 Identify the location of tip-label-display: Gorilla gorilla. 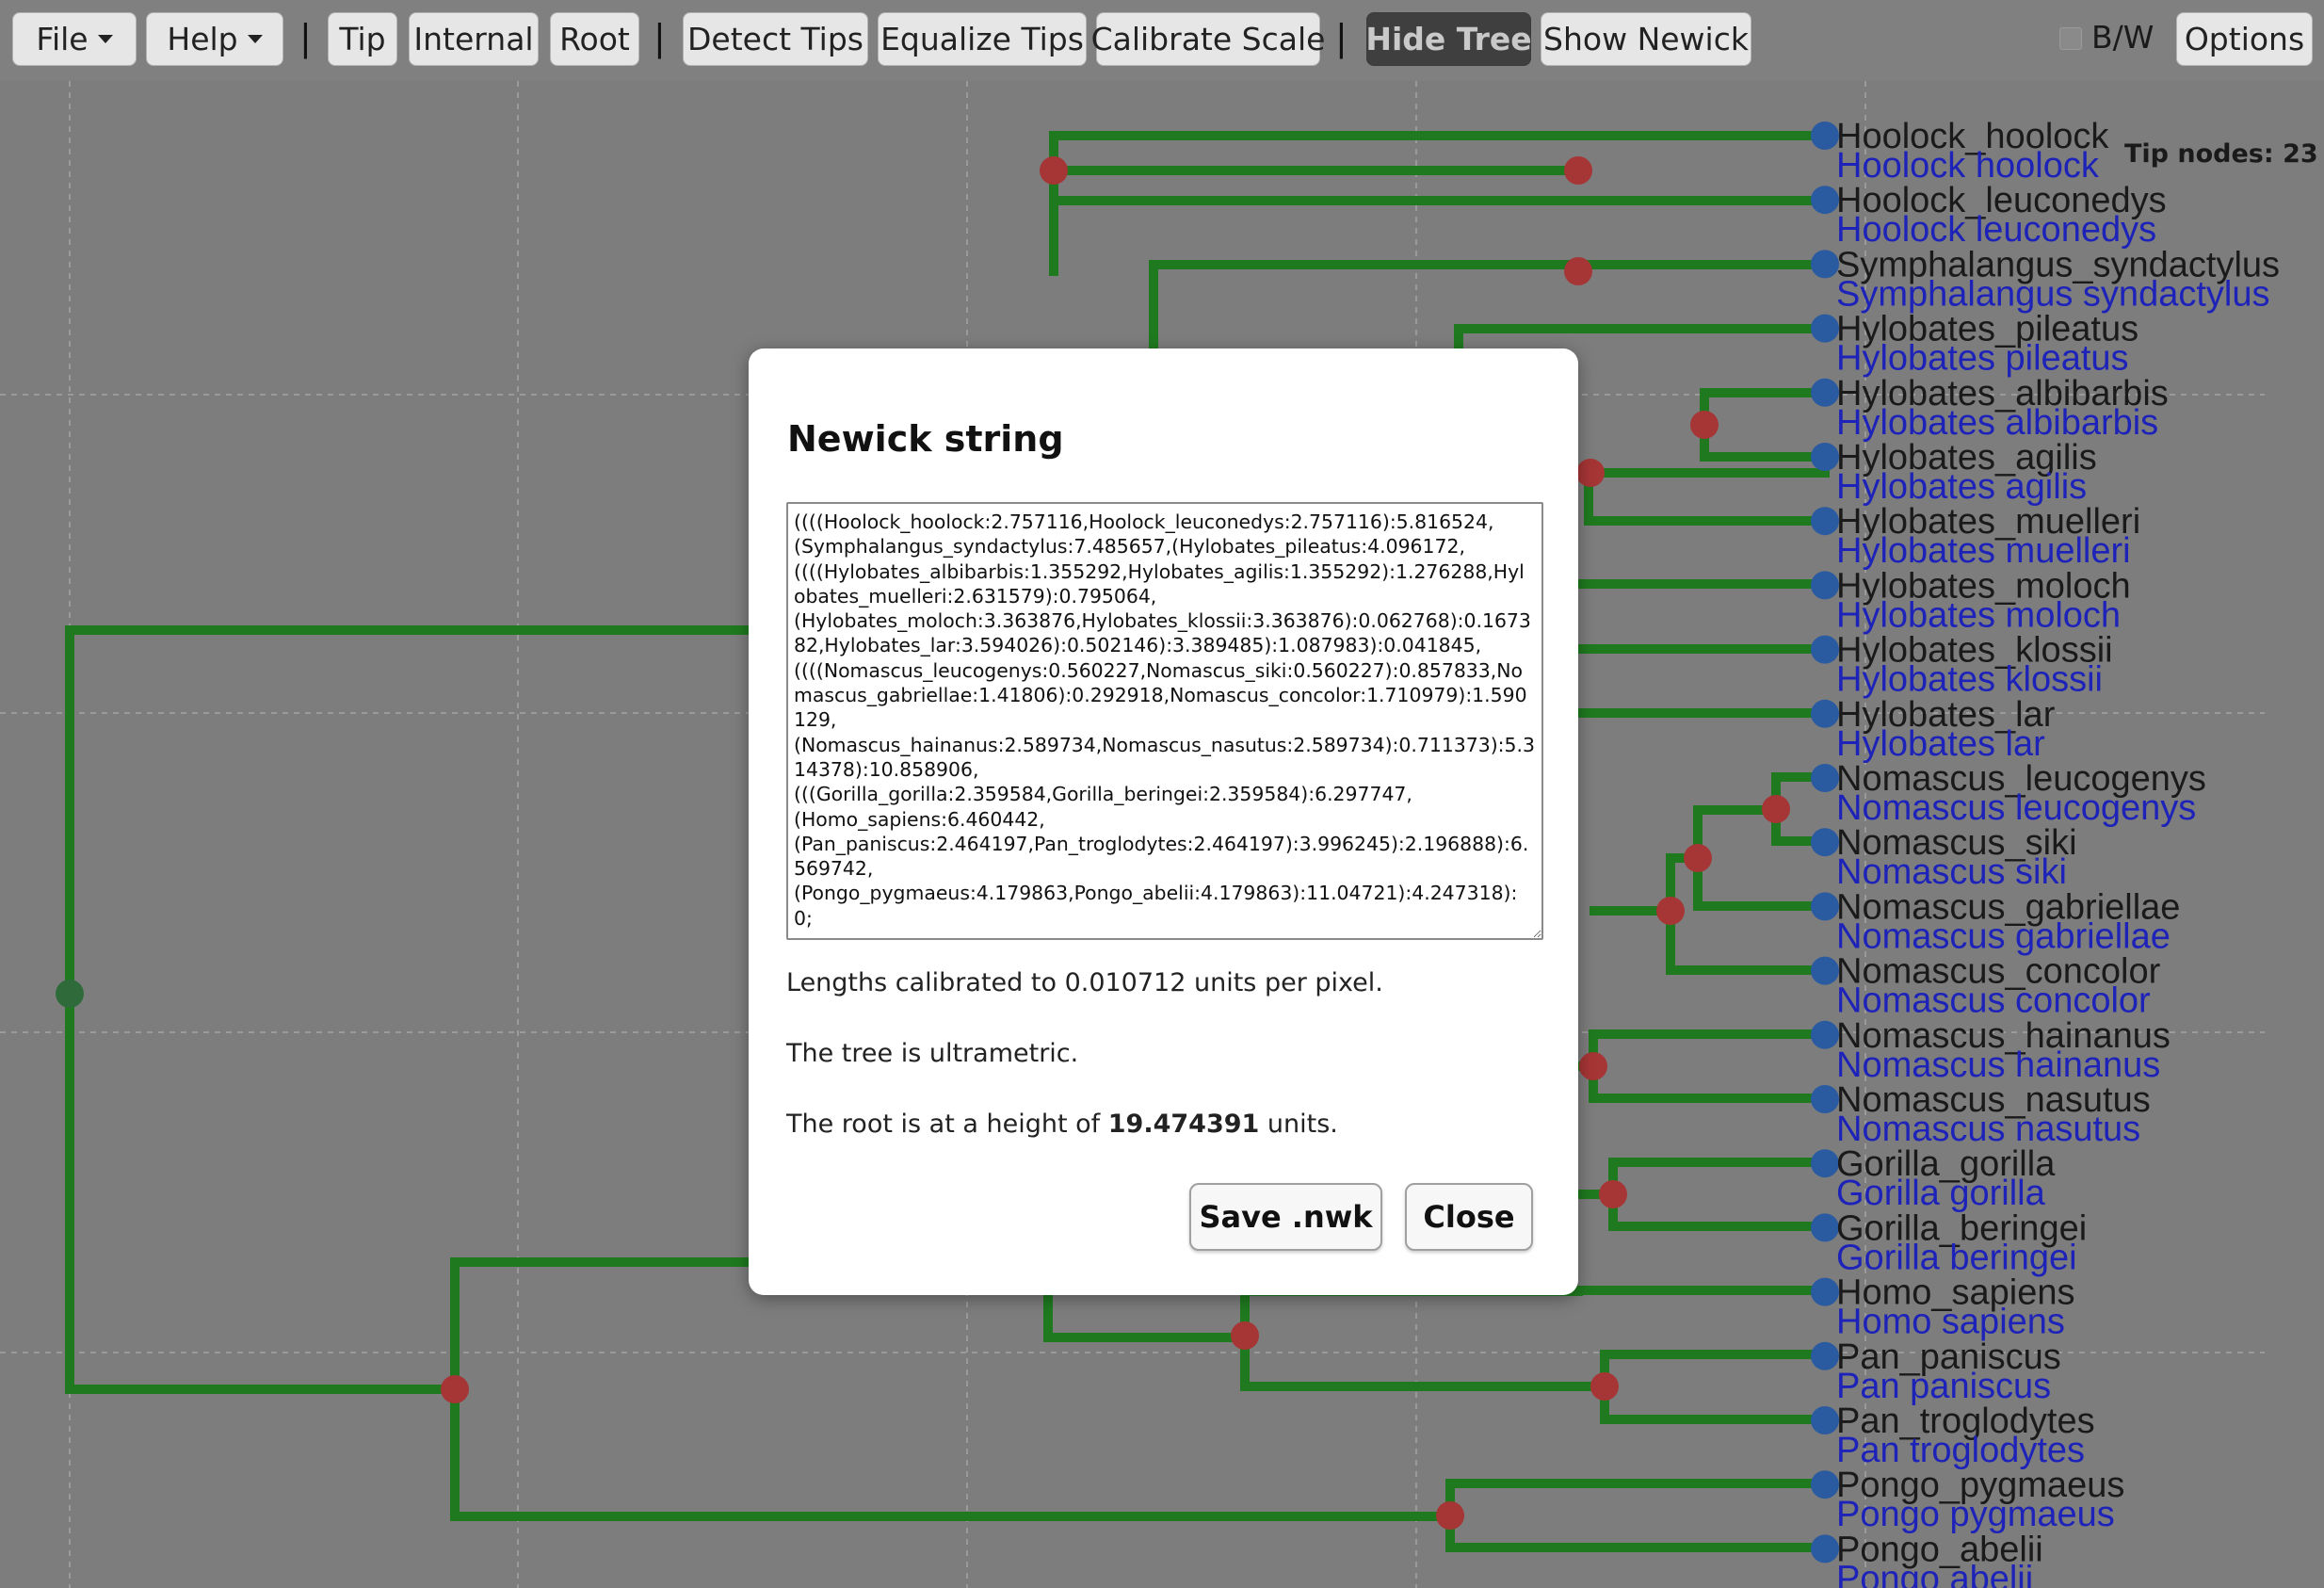
(1941, 1193).